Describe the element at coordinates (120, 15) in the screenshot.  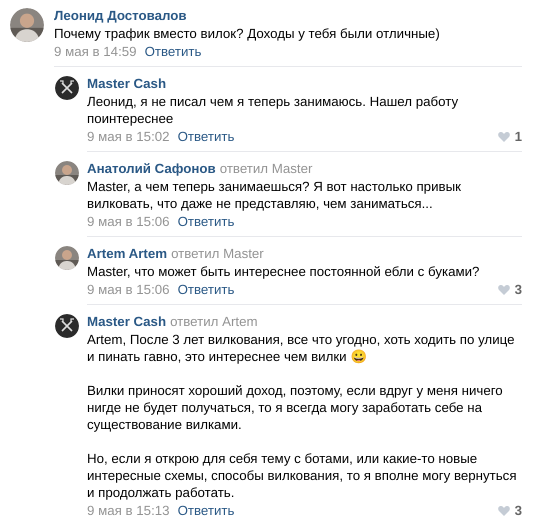
I see `author-name: Леонид Достовалов` at that location.